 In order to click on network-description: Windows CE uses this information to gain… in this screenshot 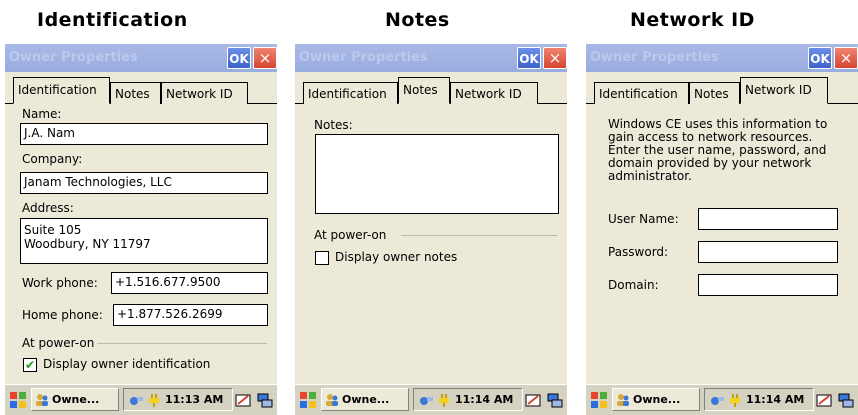, I will do `click(718, 150)`.